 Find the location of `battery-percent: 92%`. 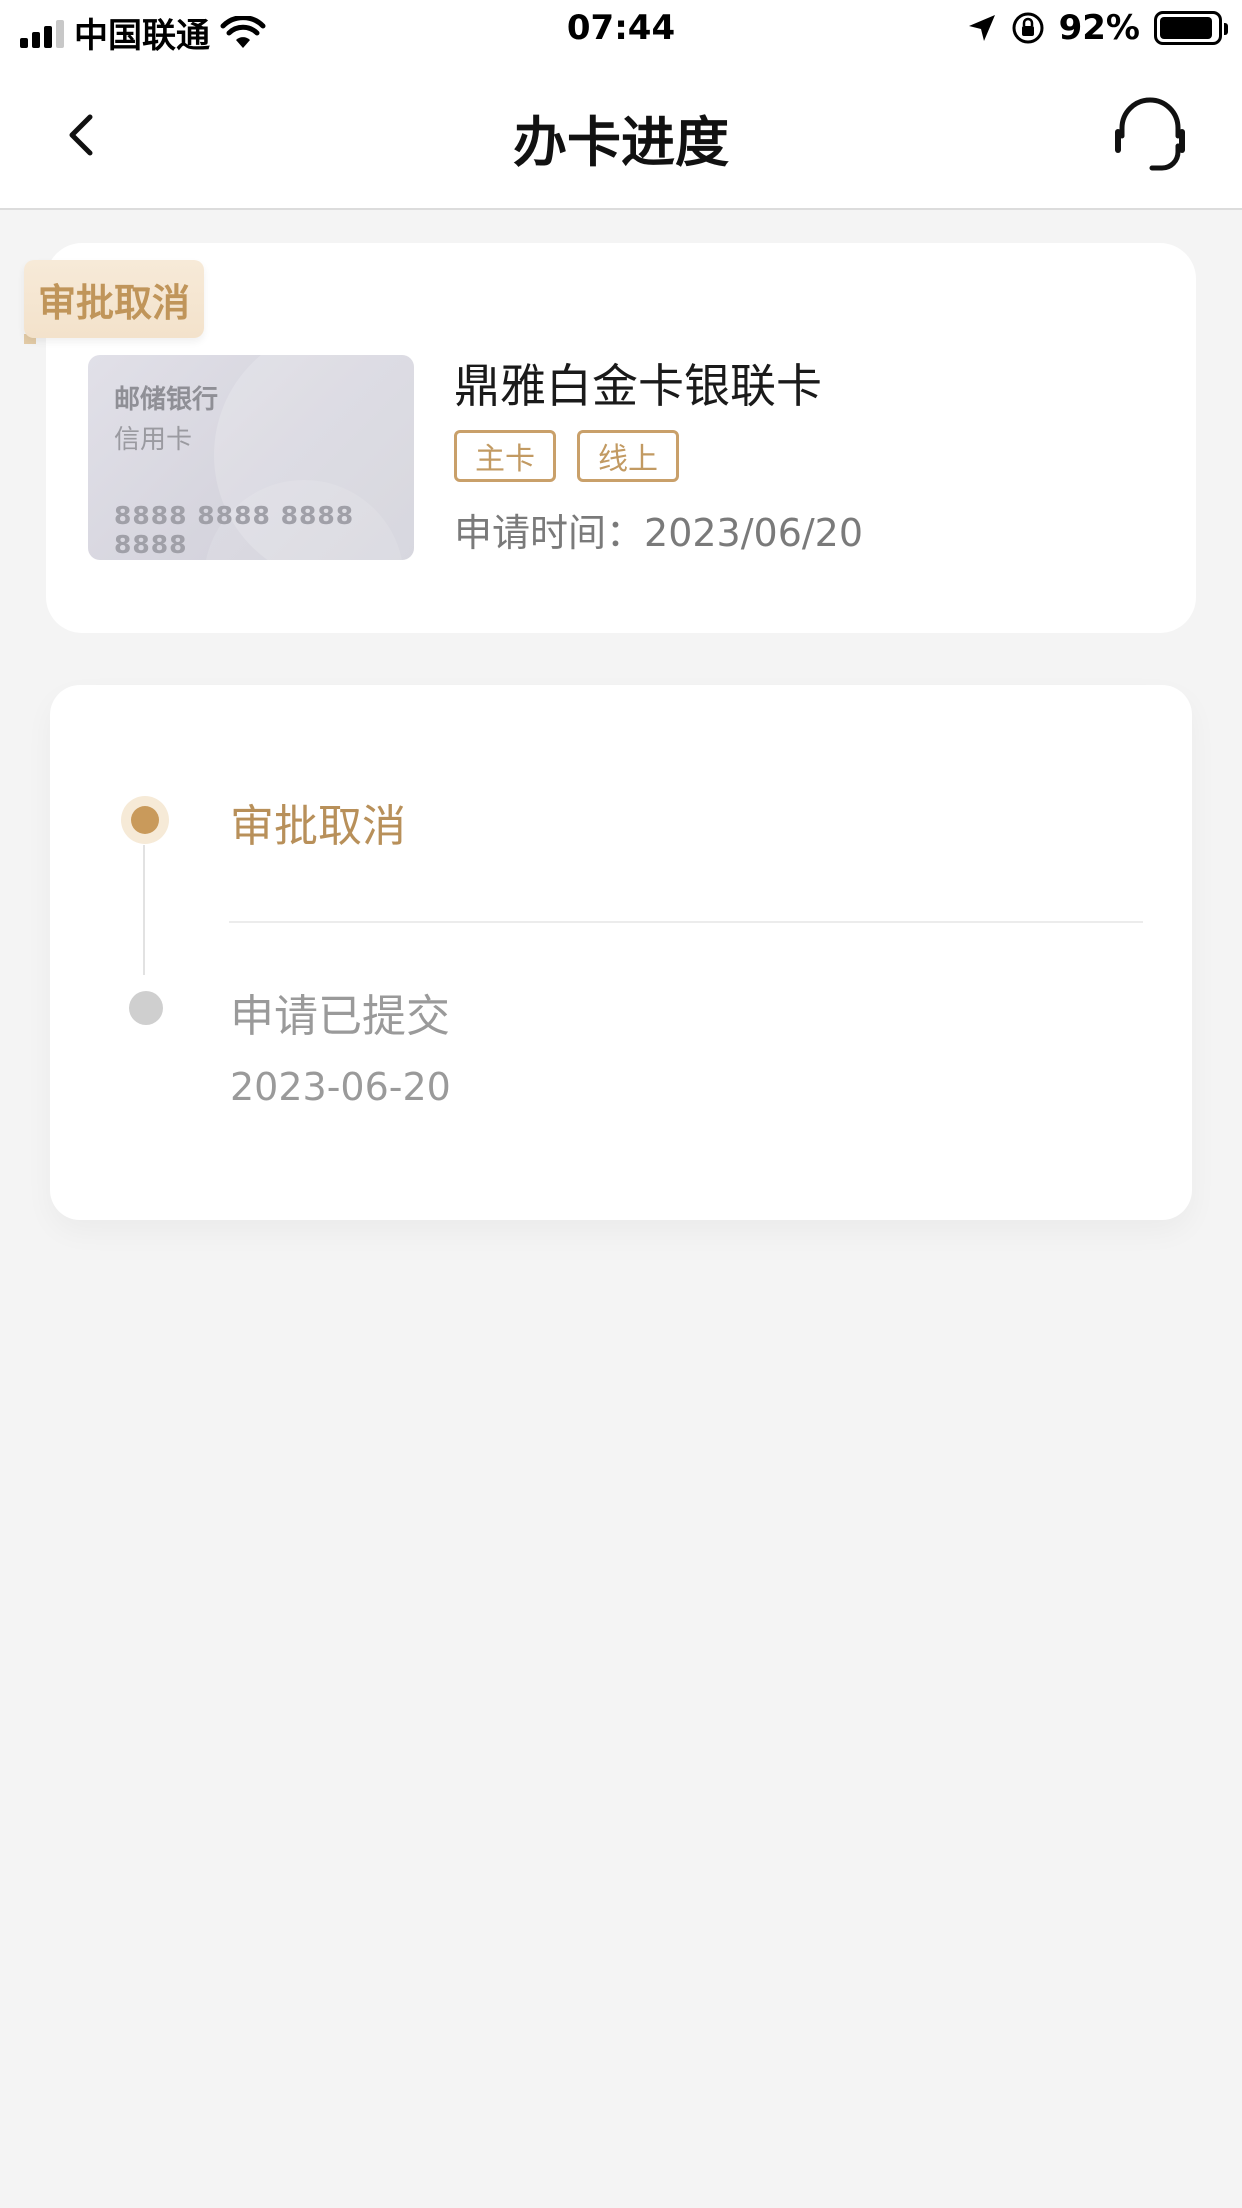

battery-percent: 92% is located at coordinates (1099, 28).